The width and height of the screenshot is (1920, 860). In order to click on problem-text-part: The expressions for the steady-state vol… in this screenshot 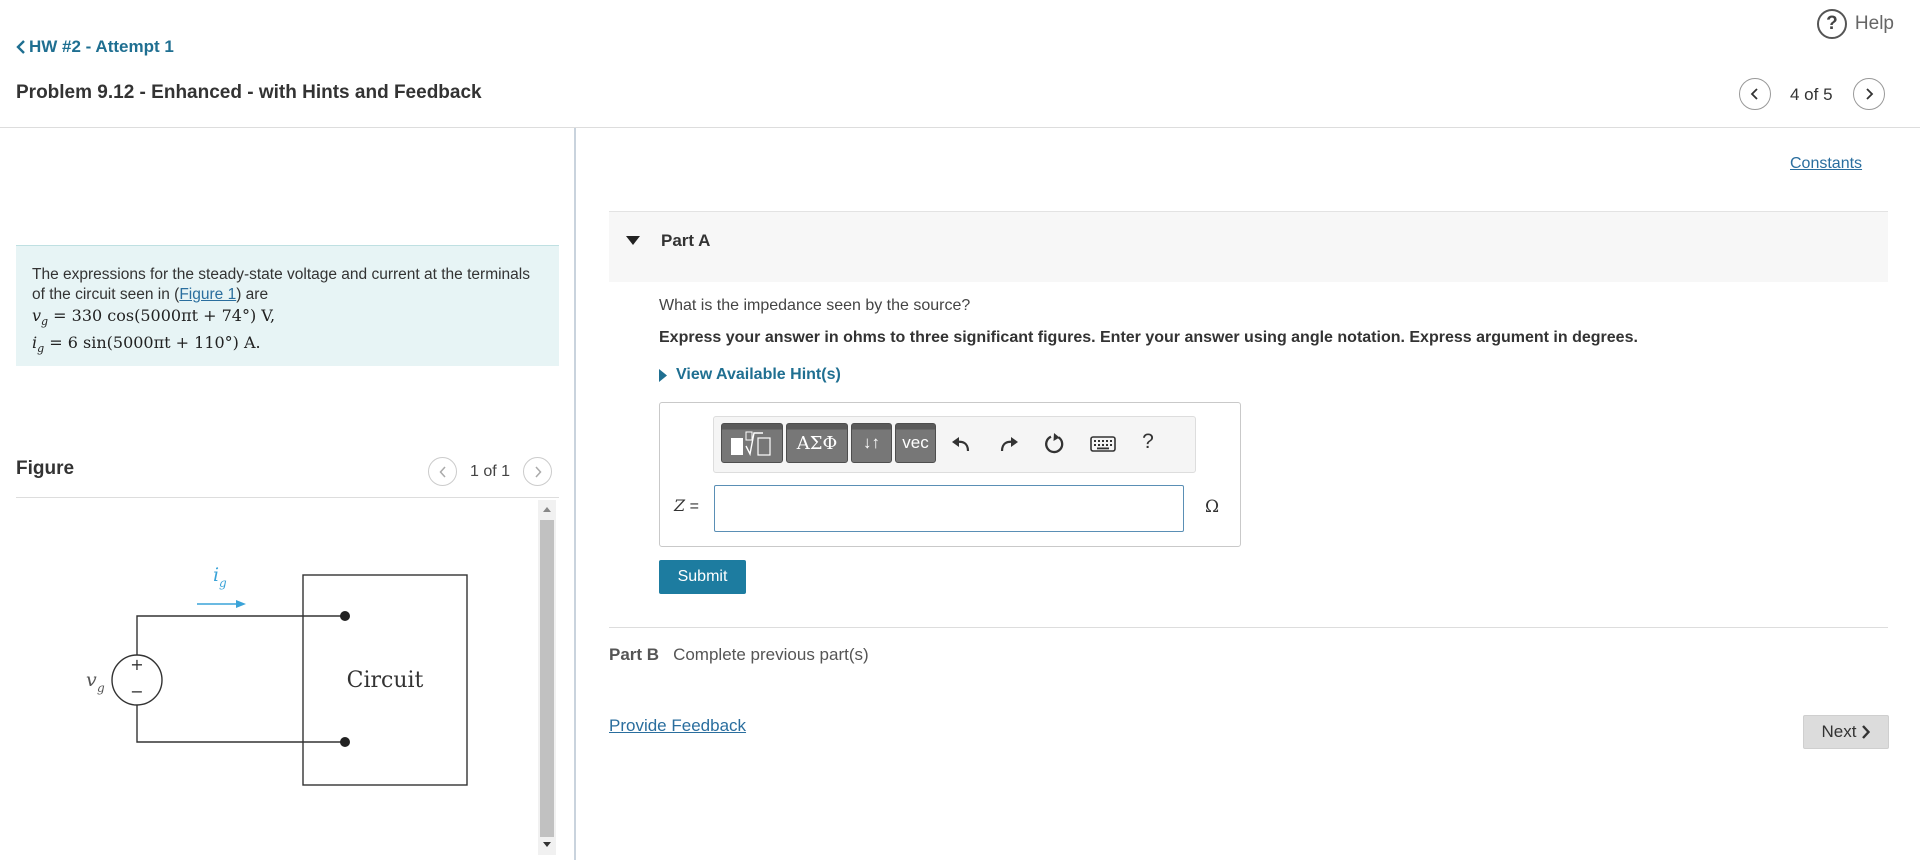, I will do `click(281, 284)`.